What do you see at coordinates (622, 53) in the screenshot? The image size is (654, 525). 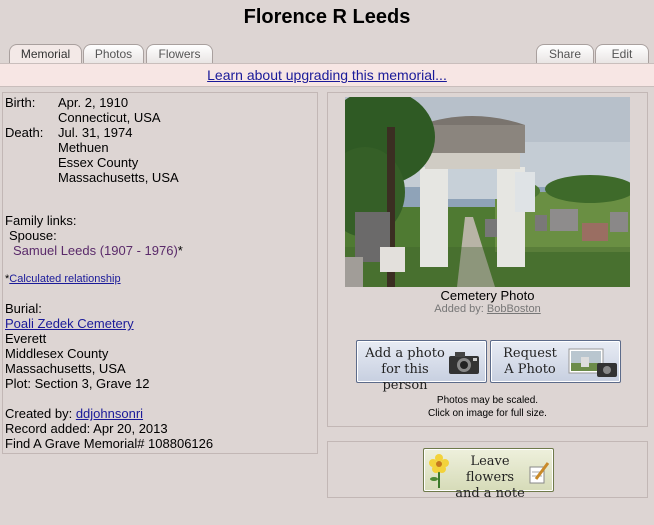 I see `tab-edit: Edit` at bounding box center [622, 53].